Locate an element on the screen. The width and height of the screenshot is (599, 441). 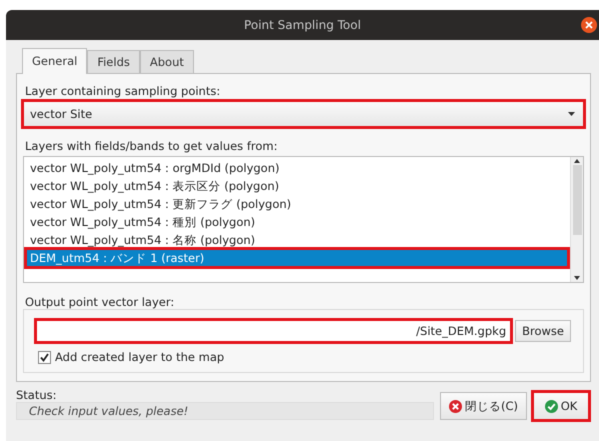
list-item: DEM_utm54 : バンド 1 (raster) is located at coordinates (297, 258).